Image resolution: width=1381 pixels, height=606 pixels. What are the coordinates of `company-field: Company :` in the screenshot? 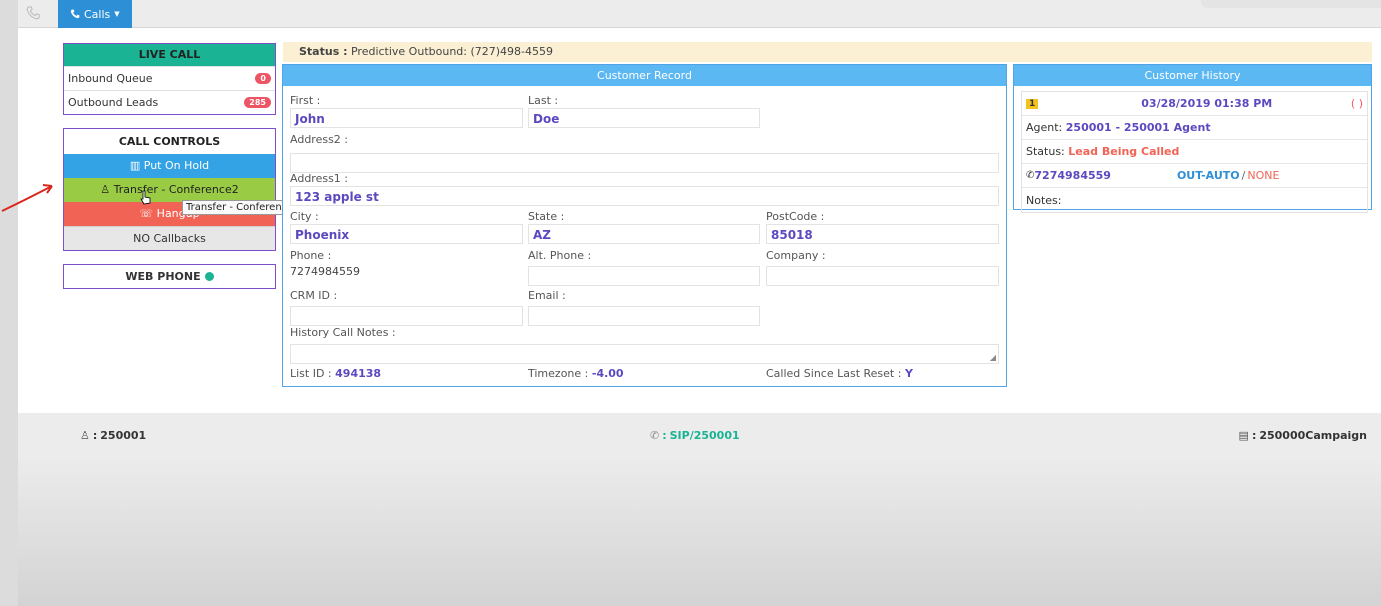 It's located at (882, 267).